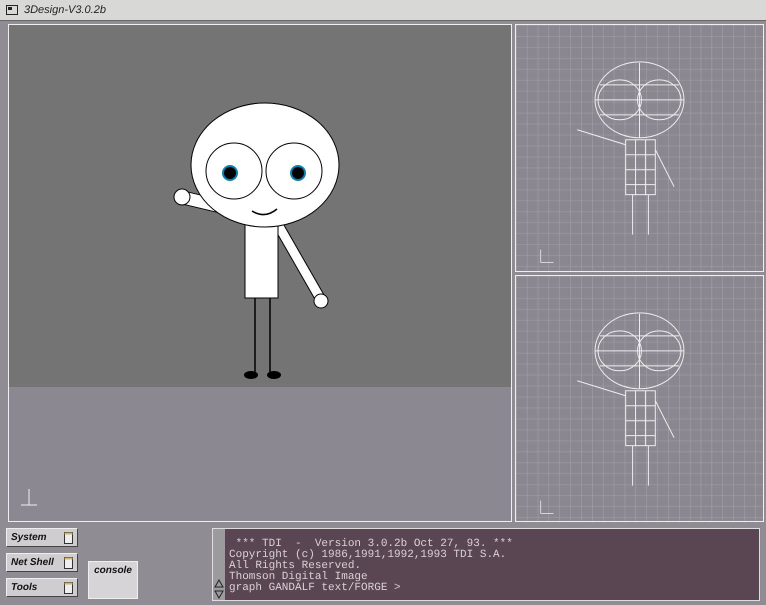  I want to click on scroll-down-icon, so click(219, 594).